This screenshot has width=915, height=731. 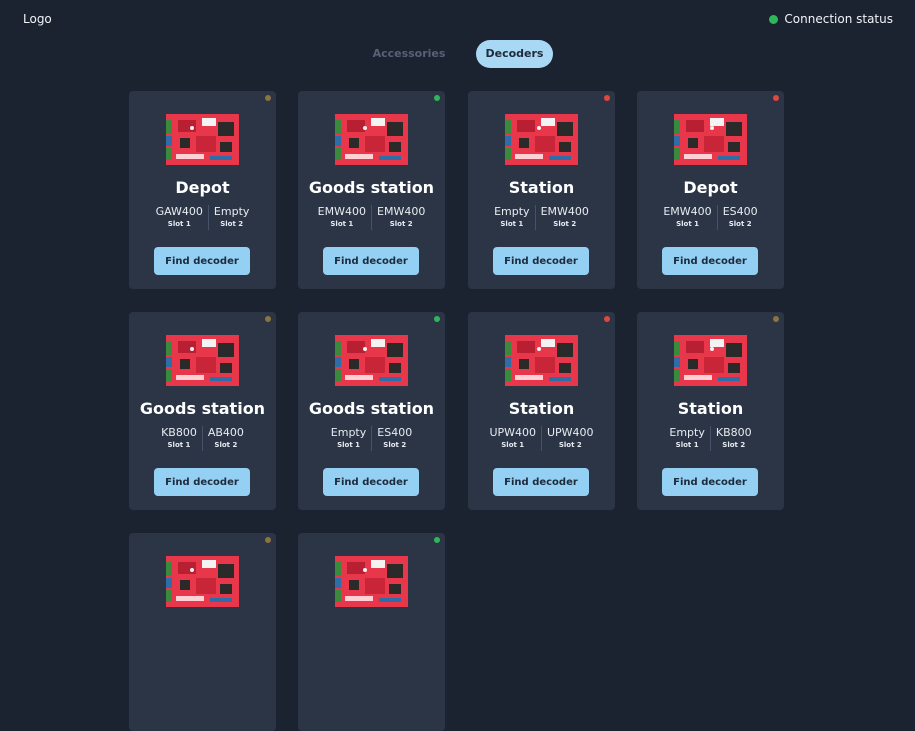 I want to click on slot: Empty Slot 2, so click(x=230, y=217).